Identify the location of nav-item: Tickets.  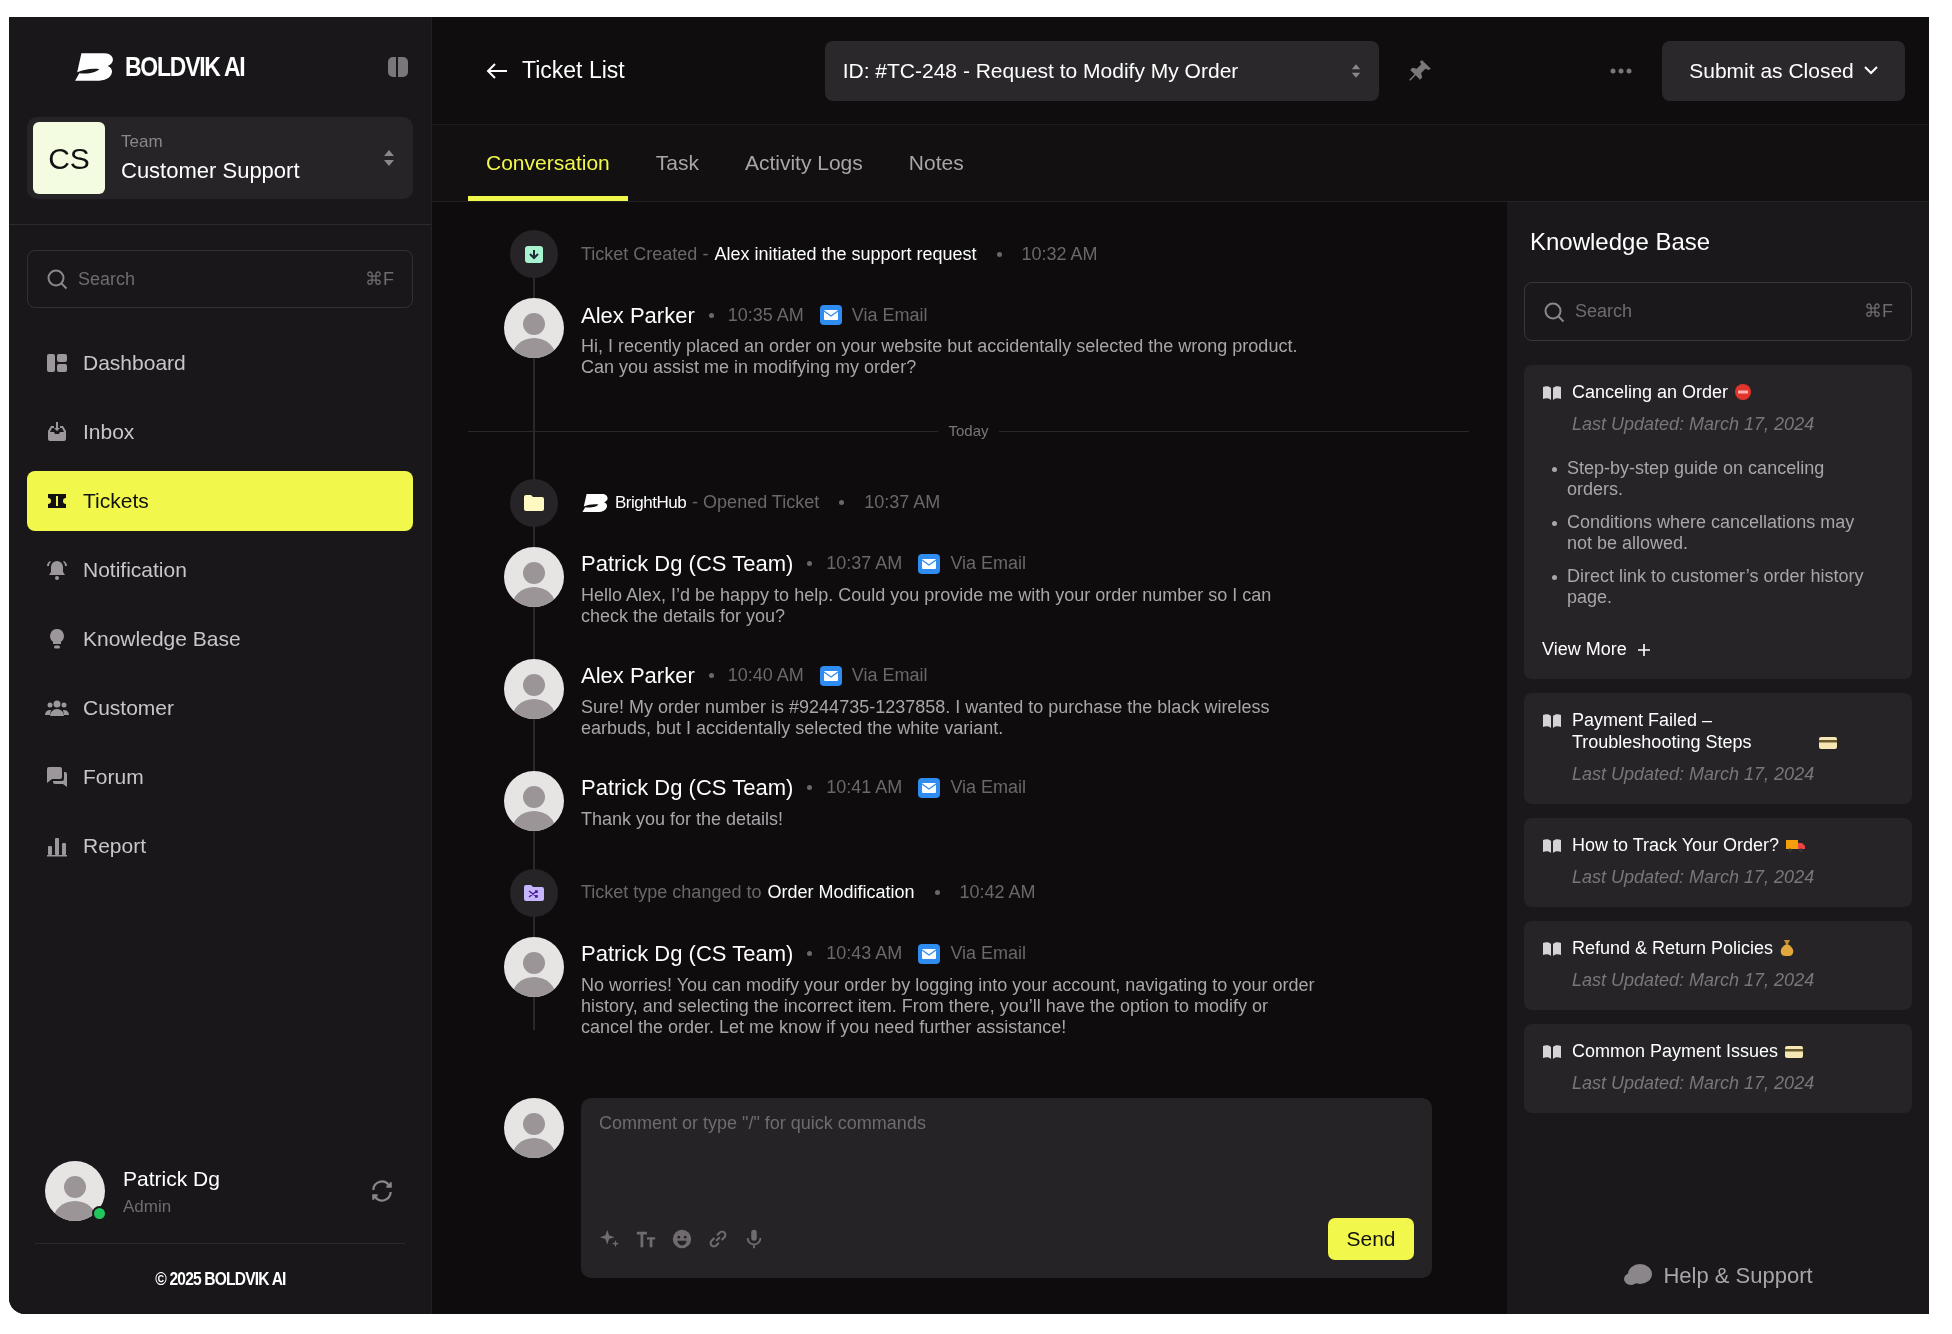
(220, 501).